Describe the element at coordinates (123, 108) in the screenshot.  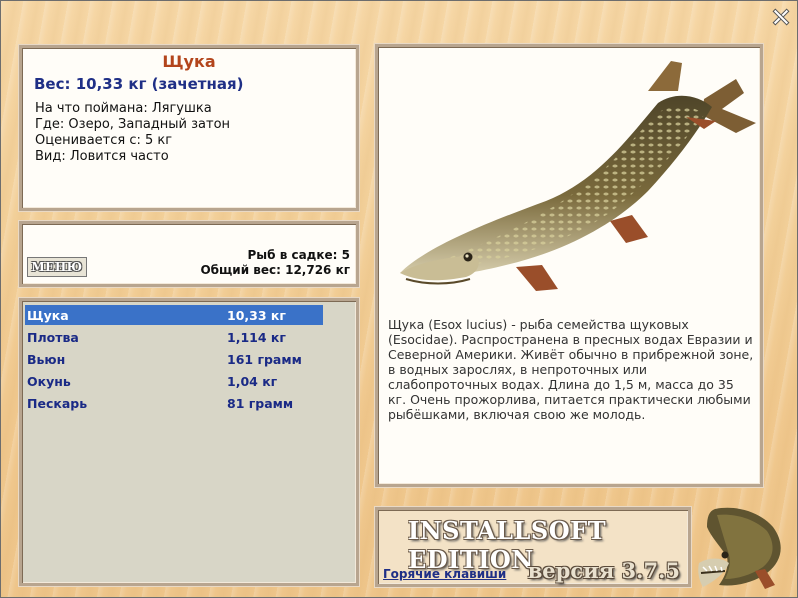
I see `bait-line: На что поймана: Лягушка` at that location.